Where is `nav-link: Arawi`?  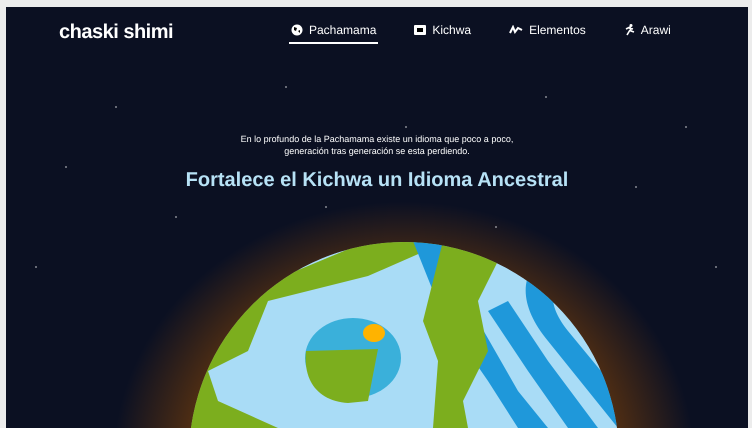
nav-link: Arawi is located at coordinates (647, 32).